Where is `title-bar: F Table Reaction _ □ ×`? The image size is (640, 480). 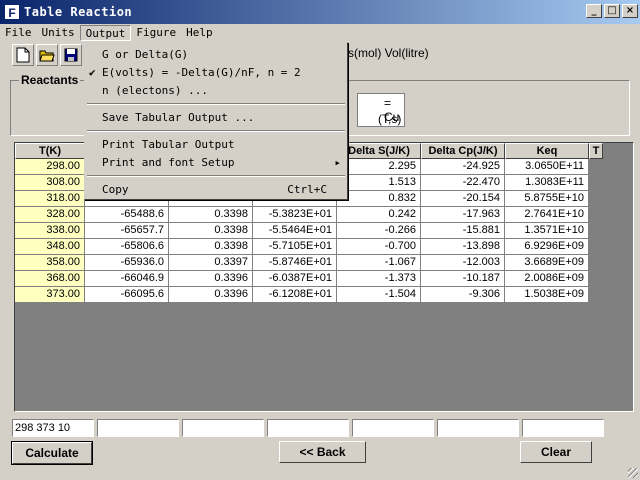
title-bar: F Table Reaction _ □ × is located at coordinates (320, 12).